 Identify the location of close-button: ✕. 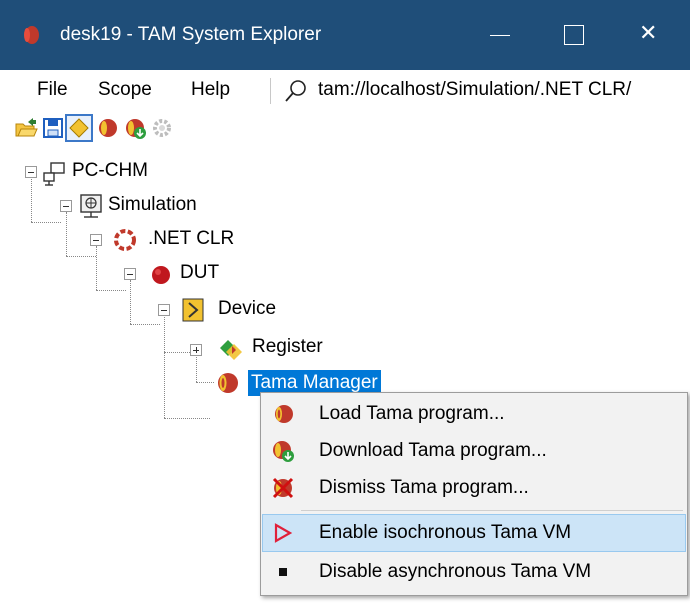
(648, 35).